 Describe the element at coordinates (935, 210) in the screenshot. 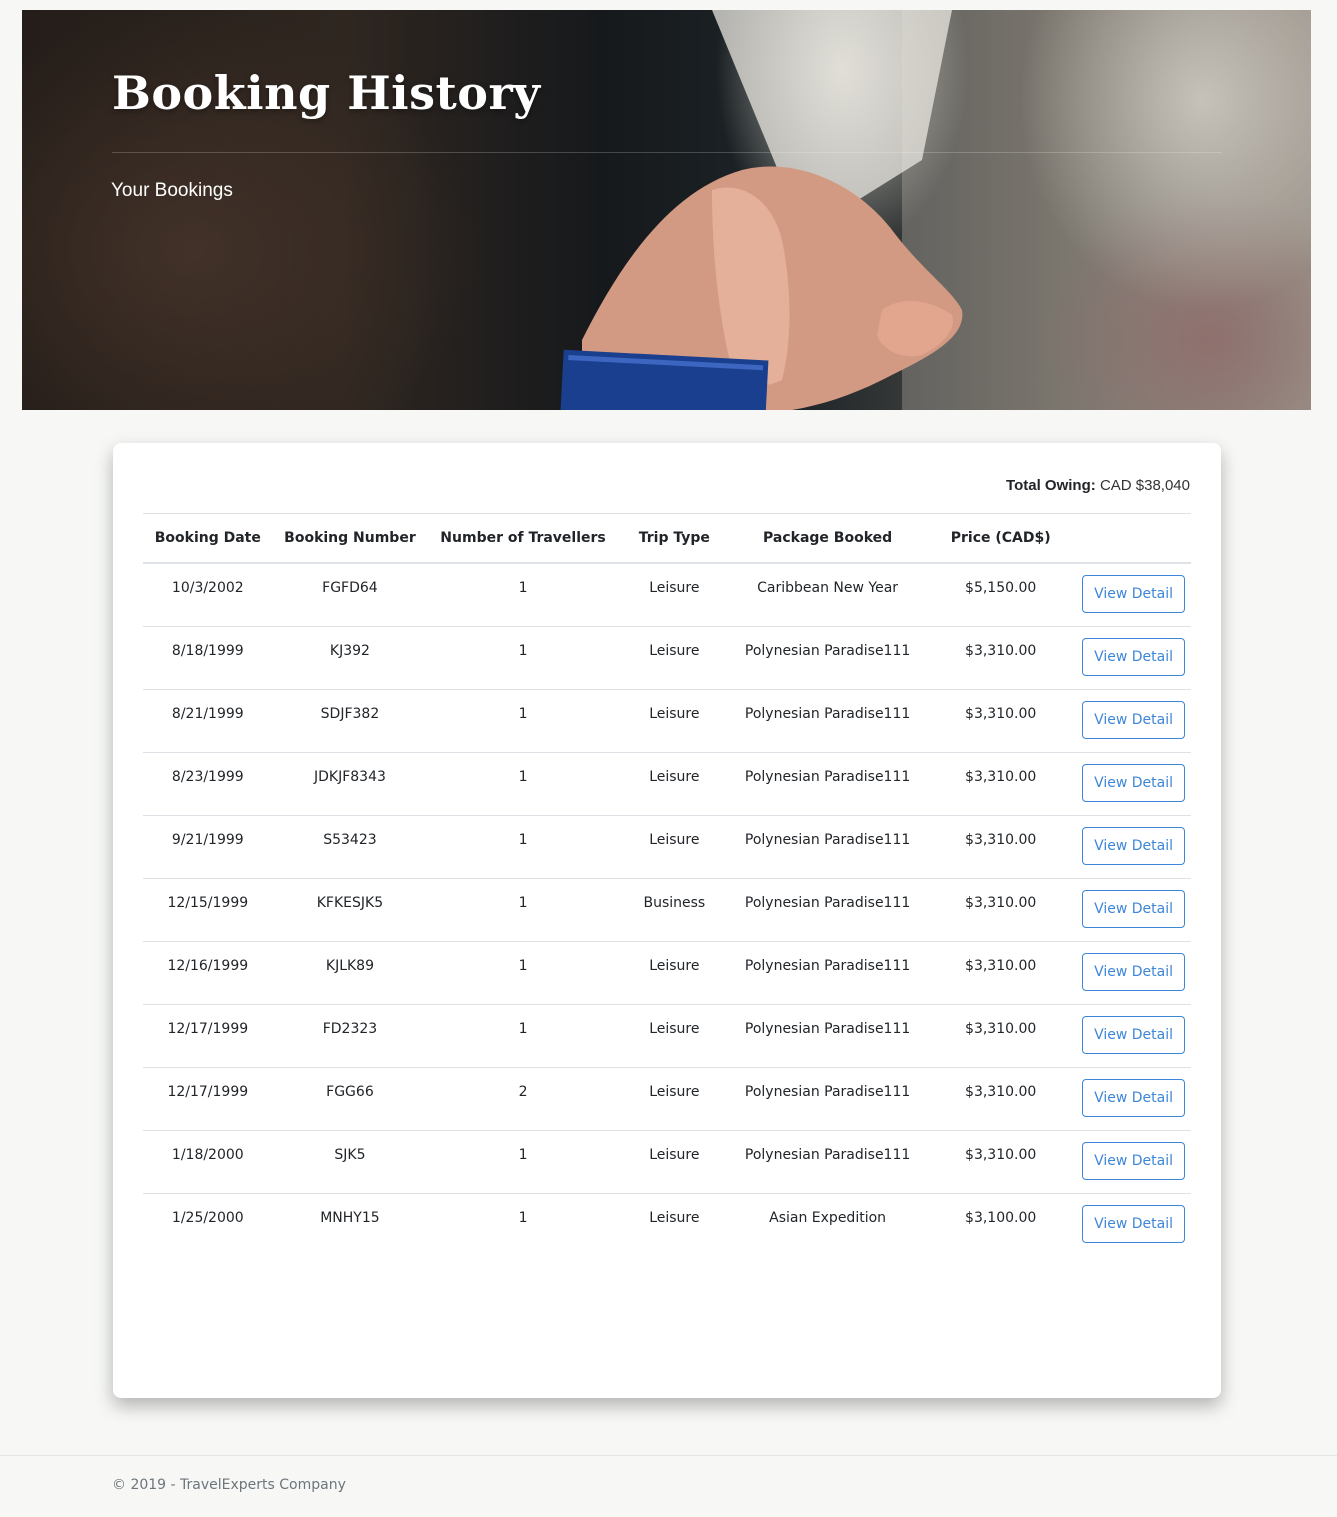

I see `hand-with-card-illustration` at that location.